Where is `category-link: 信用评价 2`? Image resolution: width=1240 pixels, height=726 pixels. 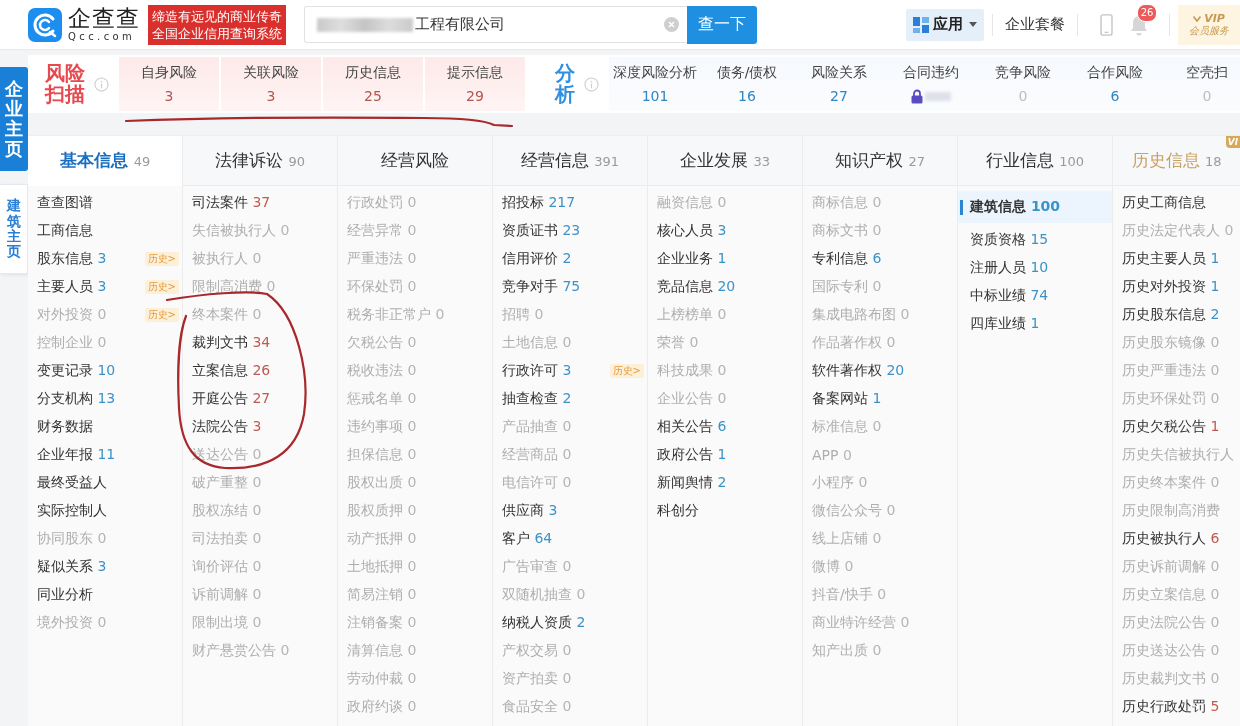 category-link: 信用评价 2 is located at coordinates (537, 259).